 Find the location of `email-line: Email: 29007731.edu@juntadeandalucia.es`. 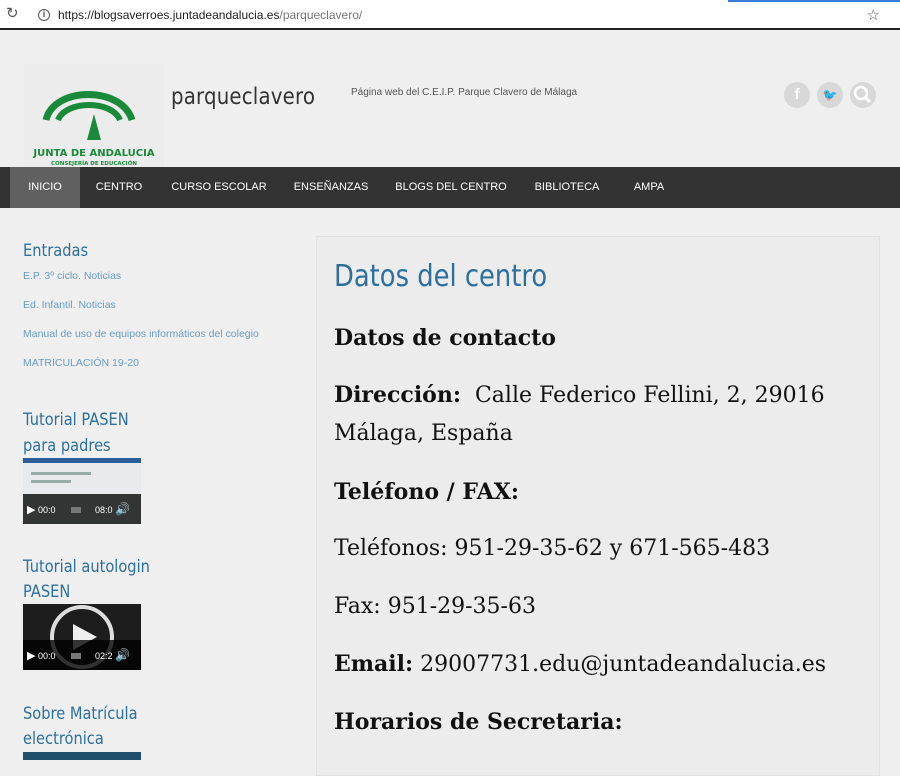

email-line: Email: 29007731.edu@juntadeandalucia.es is located at coordinates (580, 664).